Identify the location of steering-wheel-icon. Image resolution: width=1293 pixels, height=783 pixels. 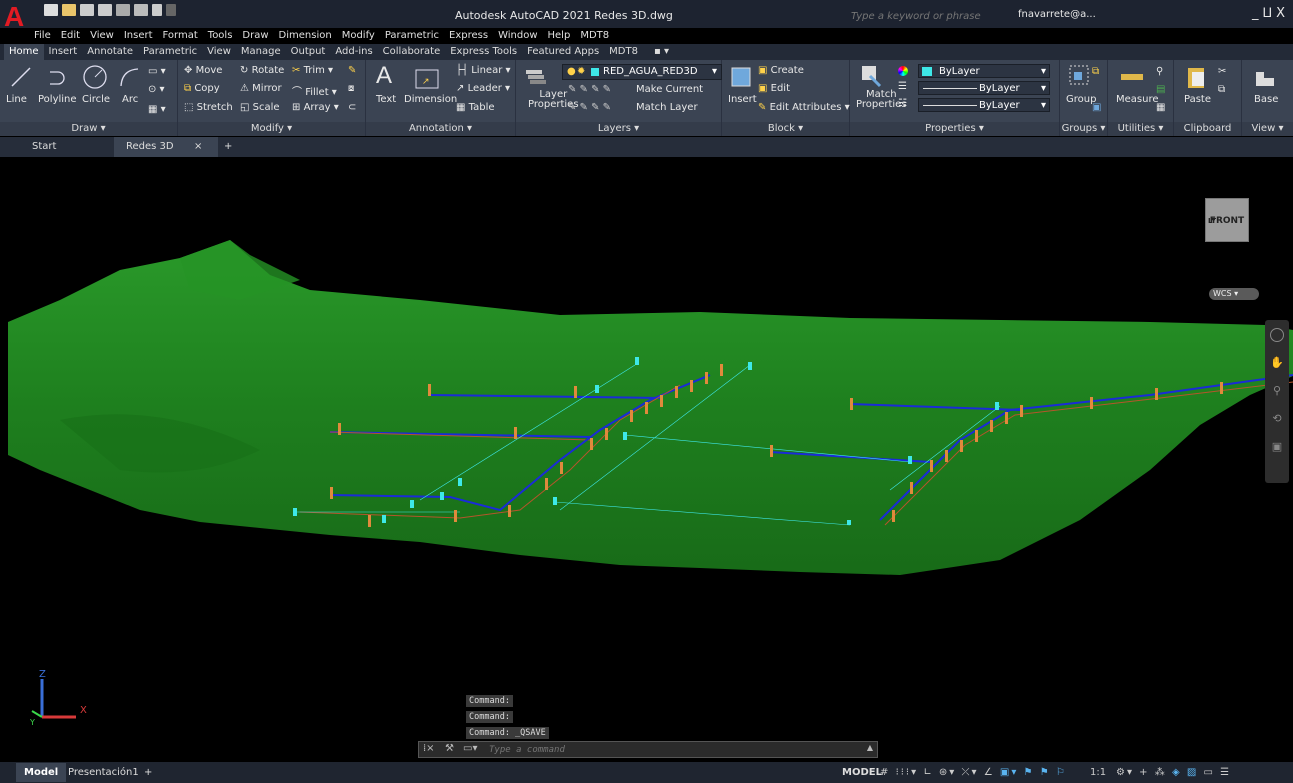
(1277, 335).